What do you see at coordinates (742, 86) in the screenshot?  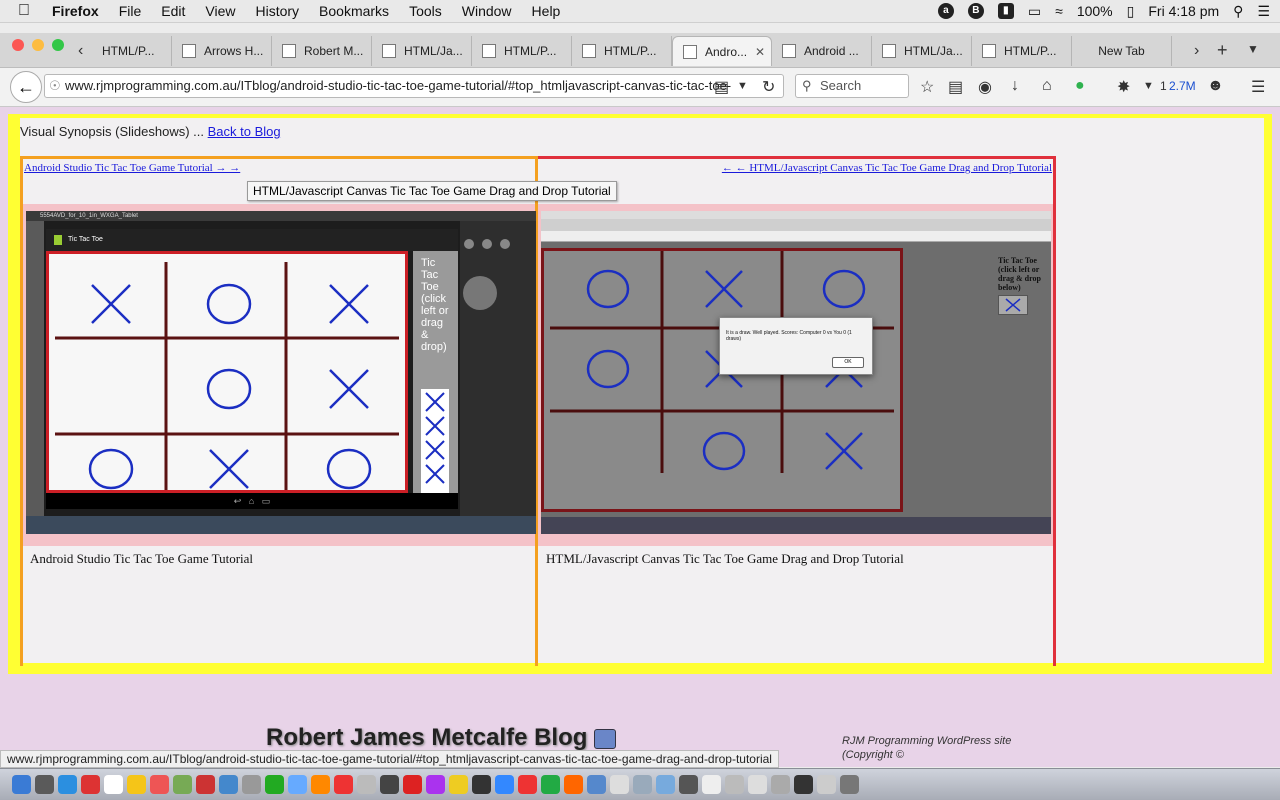 I see `url-dropdown-chevron-down-icon: ▼` at bounding box center [742, 86].